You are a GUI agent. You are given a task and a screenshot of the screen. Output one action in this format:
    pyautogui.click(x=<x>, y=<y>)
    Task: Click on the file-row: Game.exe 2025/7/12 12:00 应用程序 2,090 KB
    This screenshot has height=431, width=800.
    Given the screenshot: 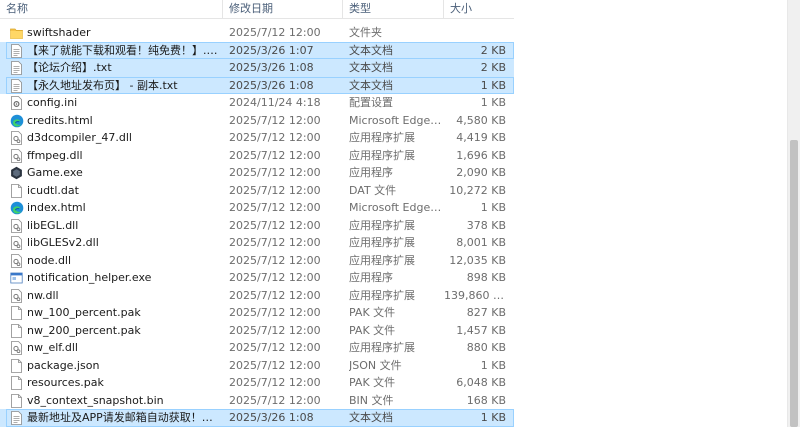 What is the action you would take?
    pyautogui.click(x=257, y=173)
    